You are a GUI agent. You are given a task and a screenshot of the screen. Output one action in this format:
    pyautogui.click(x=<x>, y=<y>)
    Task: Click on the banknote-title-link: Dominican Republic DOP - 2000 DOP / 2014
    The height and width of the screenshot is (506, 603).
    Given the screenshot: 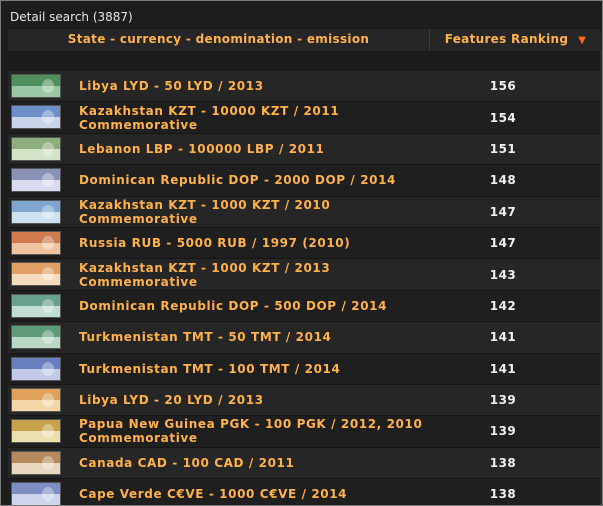 What is the action you would take?
    pyautogui.click(x=237, y=180)
    